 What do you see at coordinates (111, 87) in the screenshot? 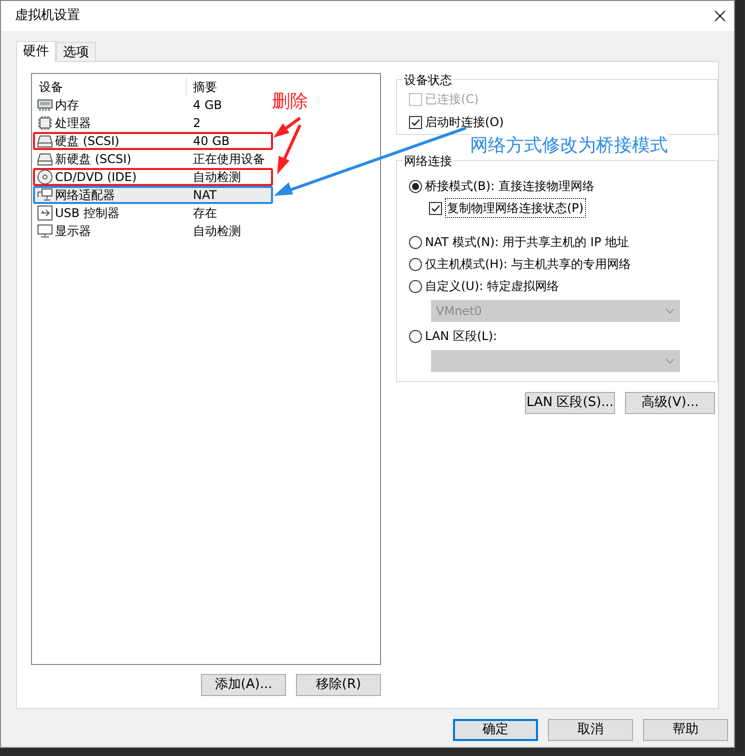
I see `column-header: 设备` at bounding box center [111, 87].